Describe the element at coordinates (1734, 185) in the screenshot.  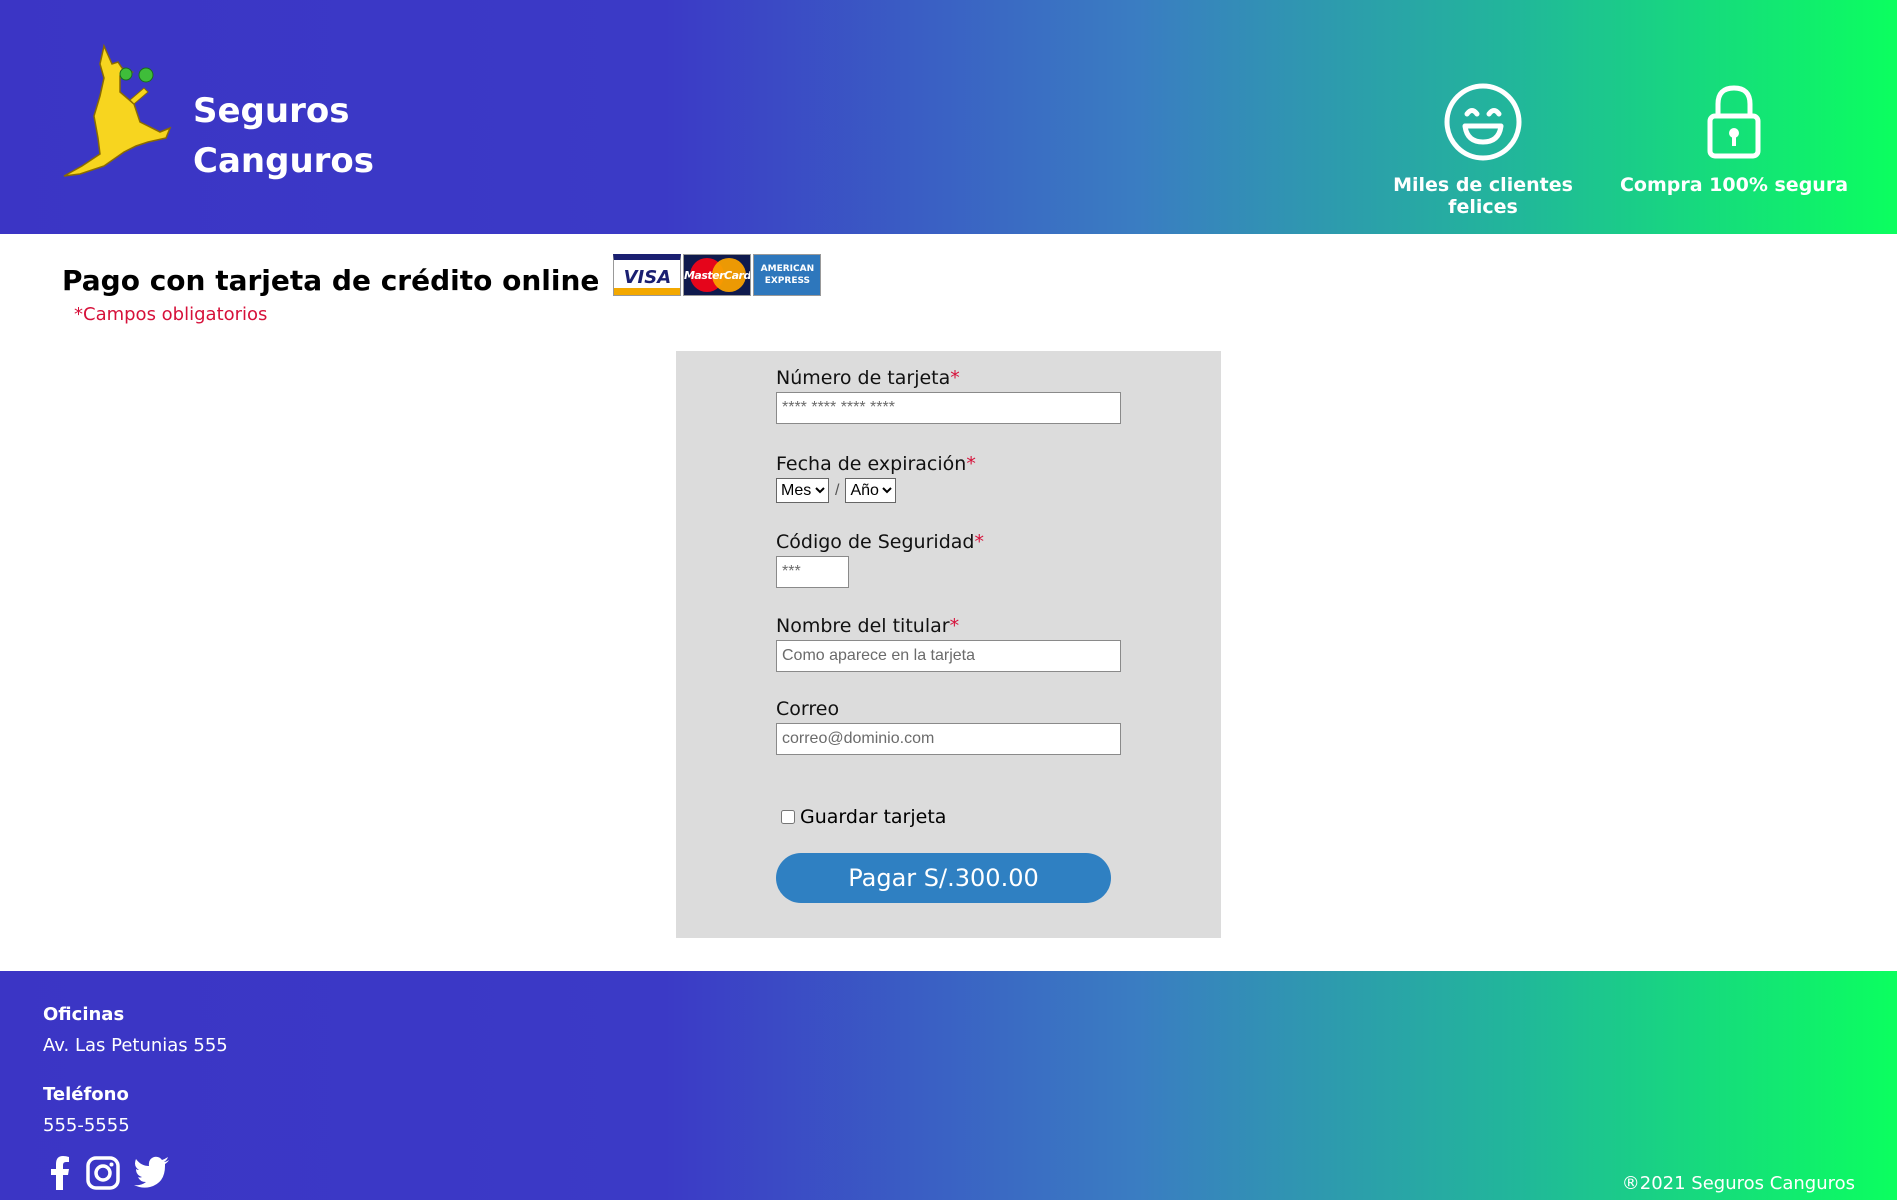
I see `feature-label: Compra 100% segura` at that location.